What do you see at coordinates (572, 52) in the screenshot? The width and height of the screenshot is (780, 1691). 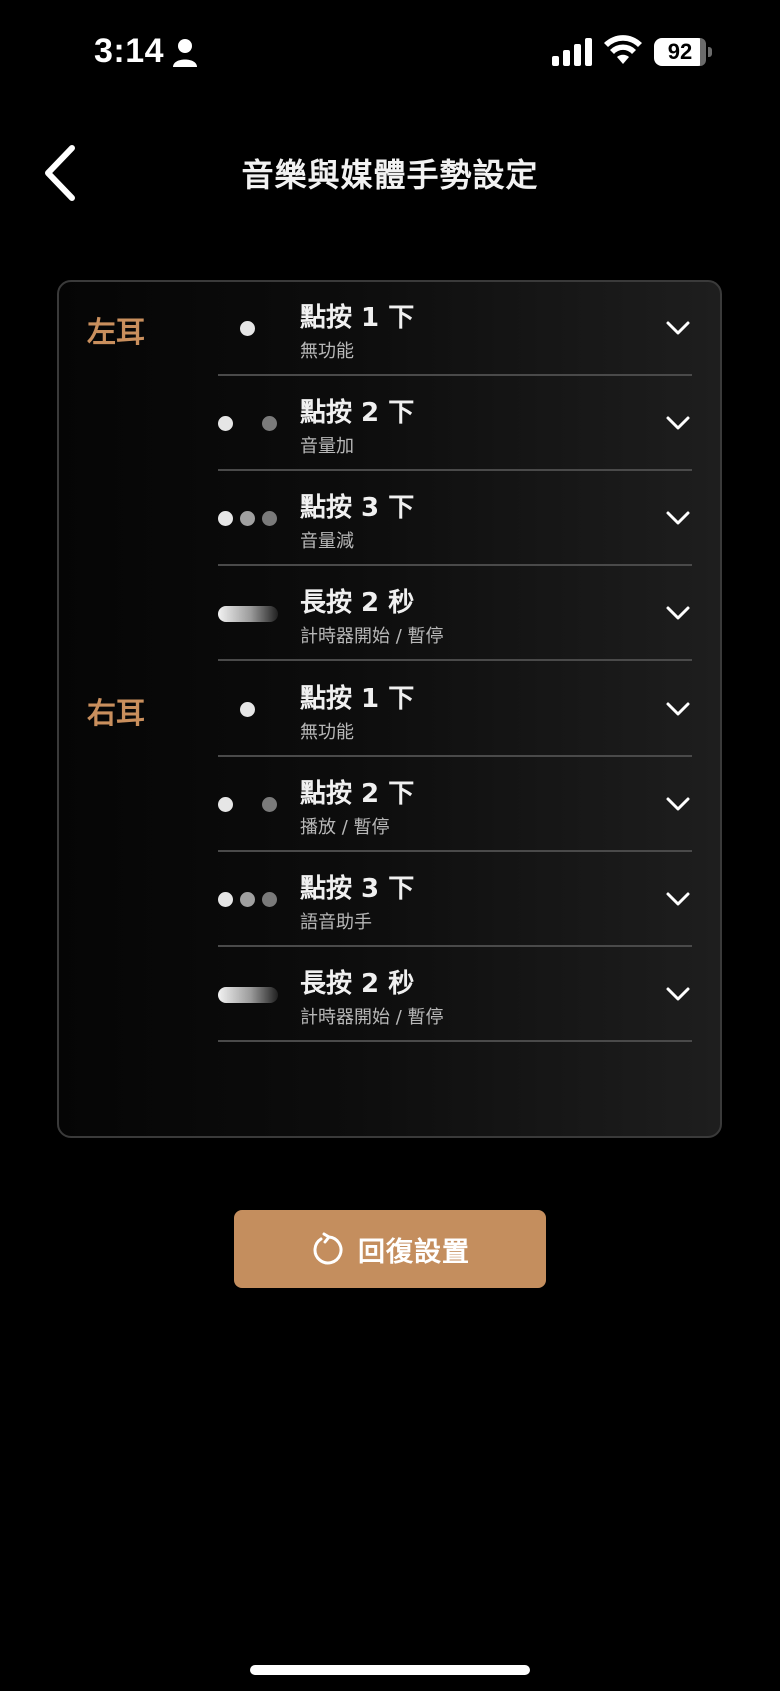 I see `cellular-signal-icon` at bounding box center [572, 52].